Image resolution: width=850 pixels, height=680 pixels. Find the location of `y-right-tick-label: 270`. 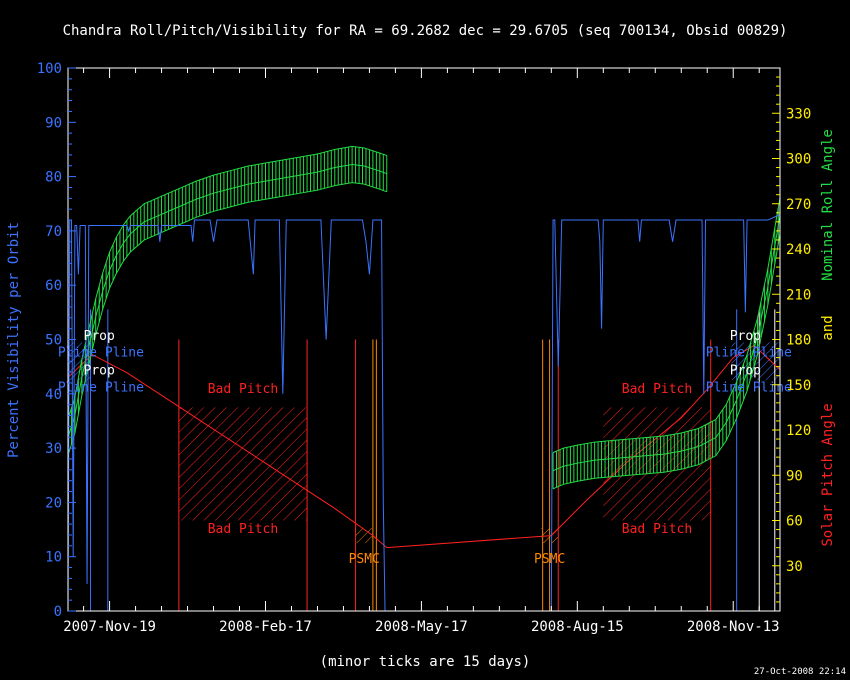

y-right-tick-label: 270 is located at coordinates (798, 205).